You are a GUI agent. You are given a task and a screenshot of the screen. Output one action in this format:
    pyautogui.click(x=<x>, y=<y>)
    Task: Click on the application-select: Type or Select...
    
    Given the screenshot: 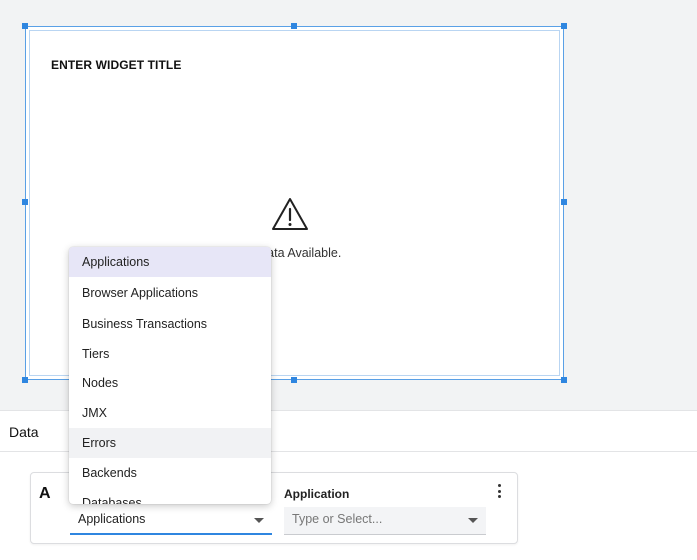 What is the action you would take?
    pyautogui.click(x=385, y=521)
    